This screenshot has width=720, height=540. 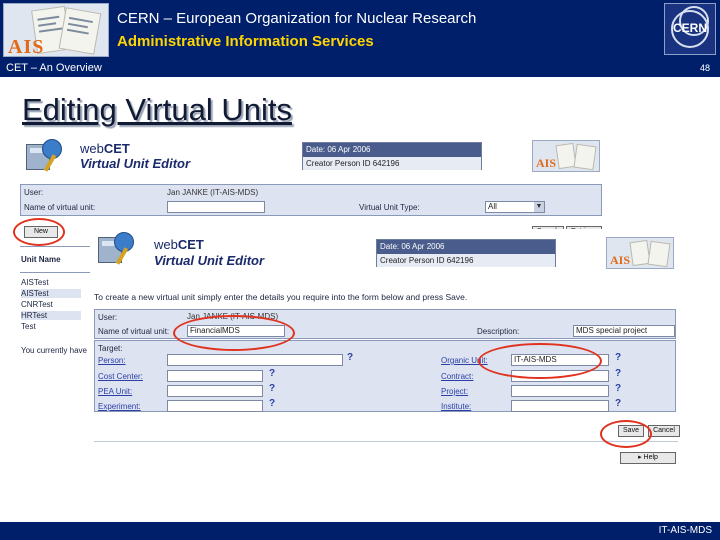 I want to click on slide-title: Editing Virtual Units, so click(x=157, y=109).